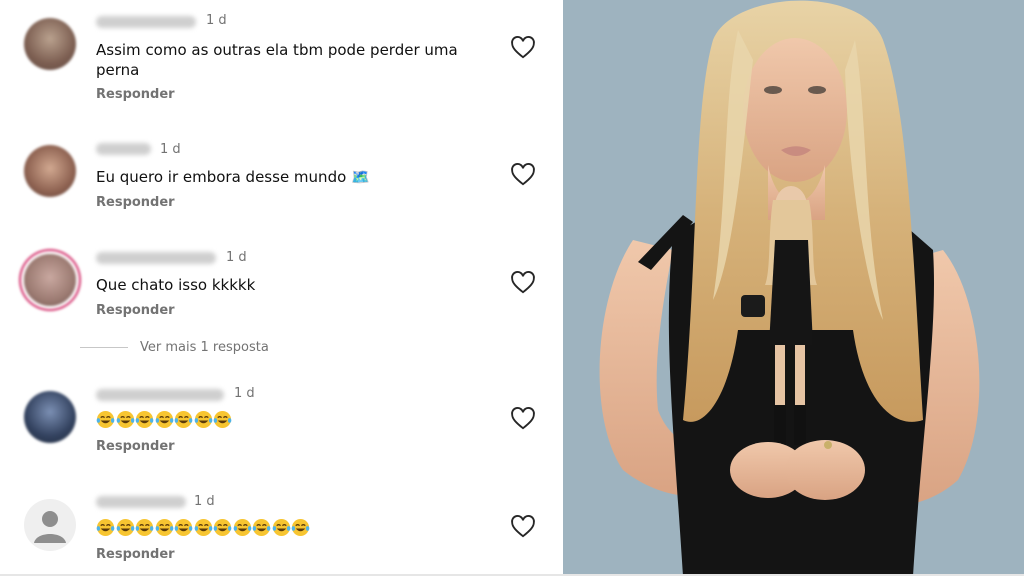 The width and height of the screenshot is (1024, 576). Describe the element at coordinates (50, 525) in the screenshot. I see `default-user-avatar-icon` at that location.